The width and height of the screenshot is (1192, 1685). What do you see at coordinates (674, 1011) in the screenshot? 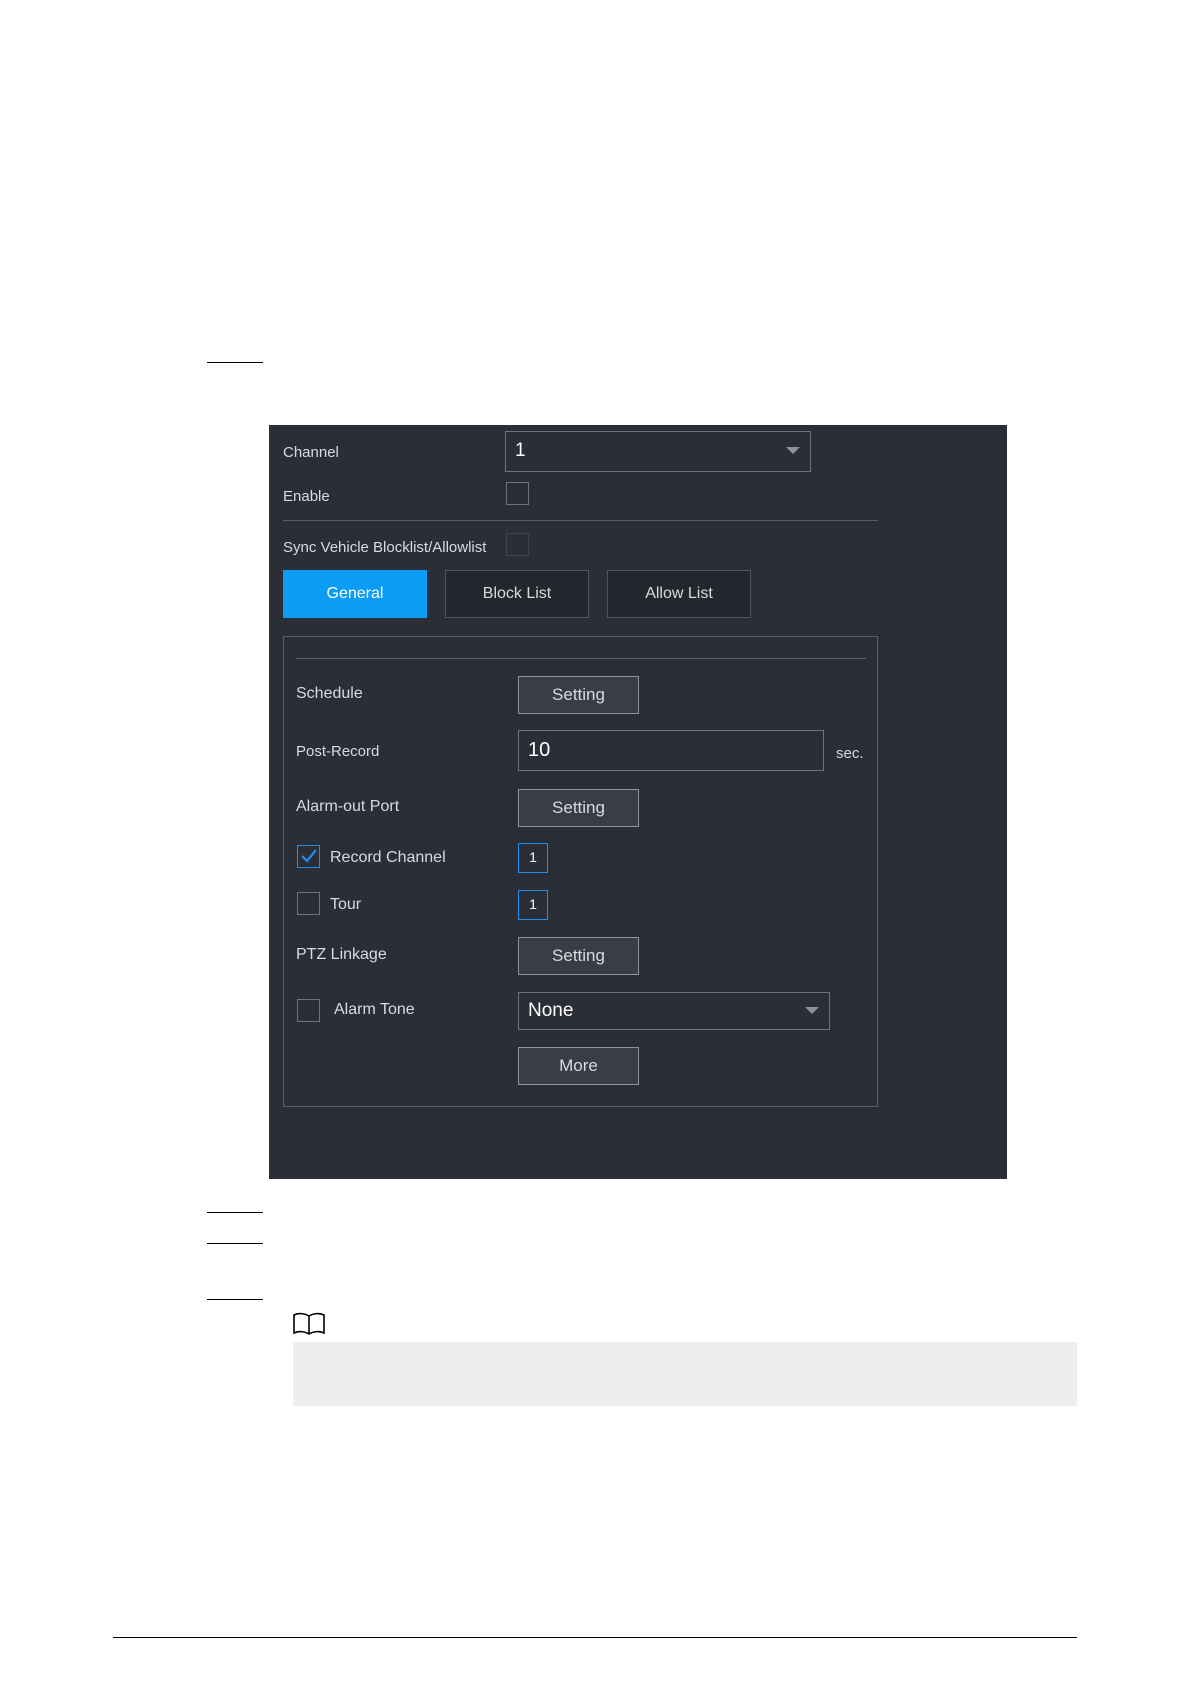
I see `alarm-tone-select: None` at bounding box center [674, 1011].